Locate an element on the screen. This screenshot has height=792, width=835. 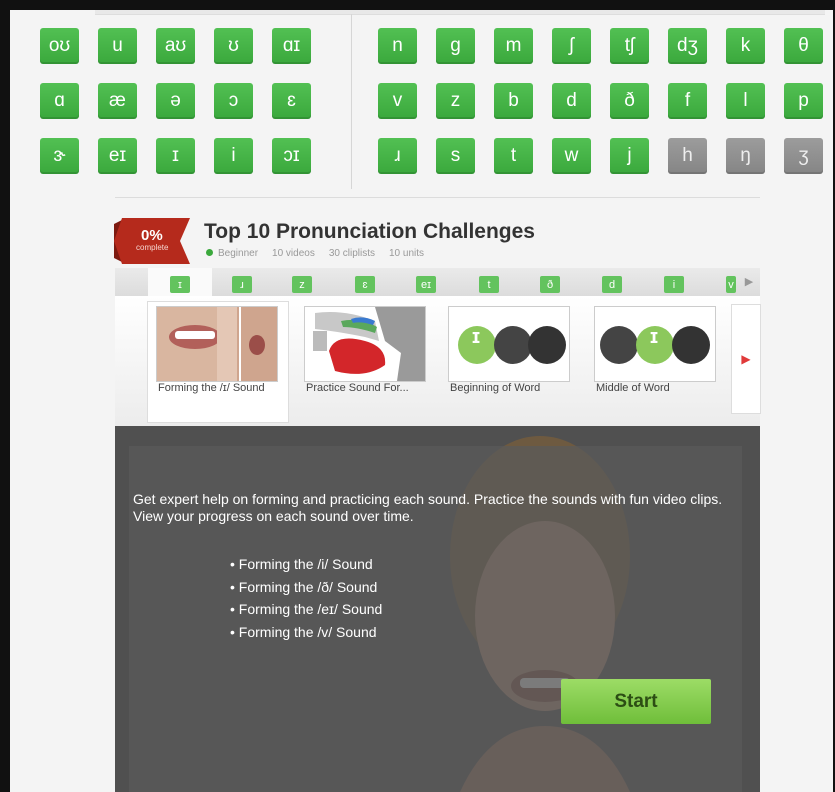
phoneme-key: w is located at coordinates (571, 156).